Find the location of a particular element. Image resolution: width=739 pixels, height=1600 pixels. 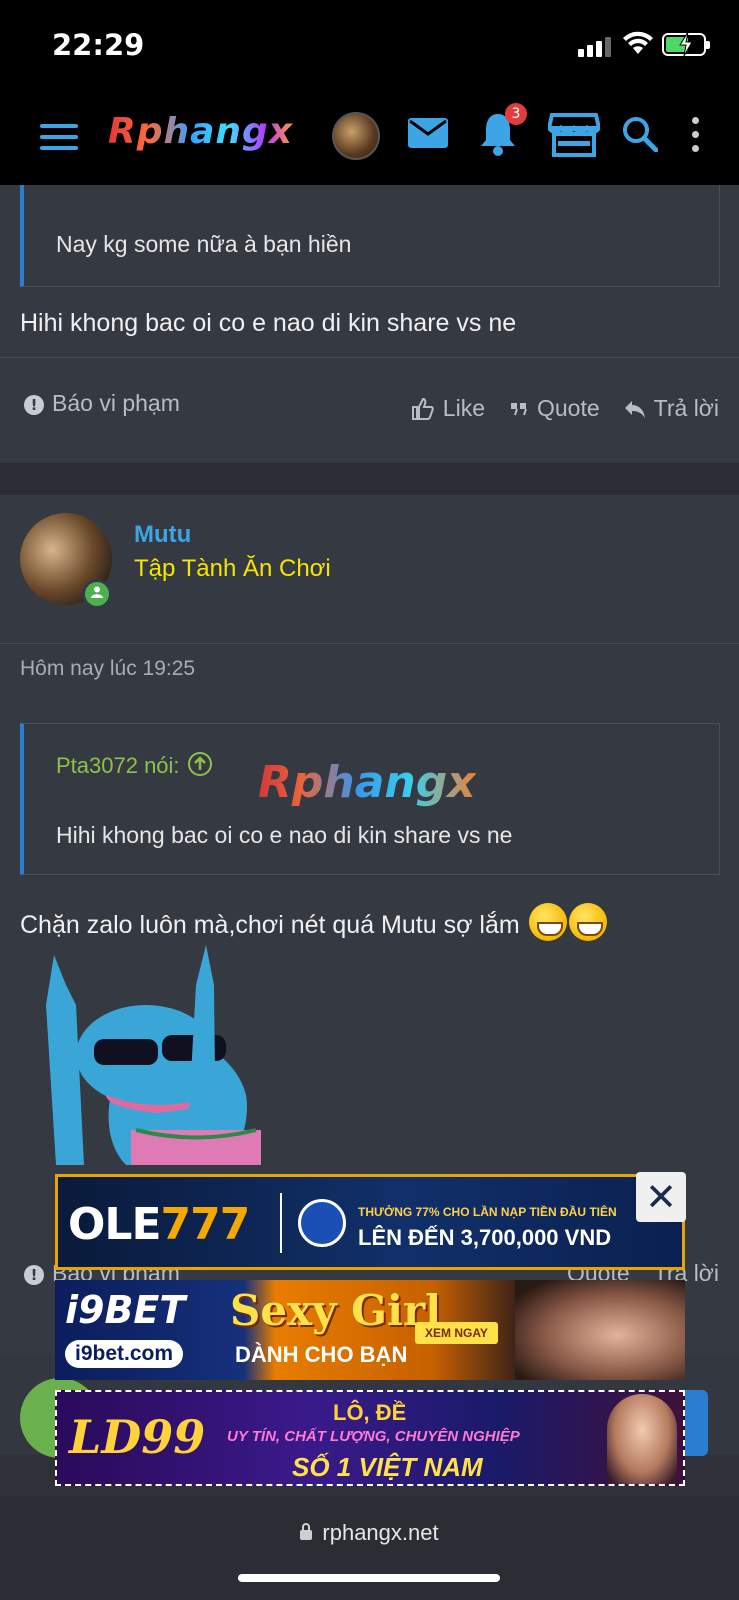

ad-slogan: SỐ 1 VIỆT NAM is located at coordinates (387, 1467).